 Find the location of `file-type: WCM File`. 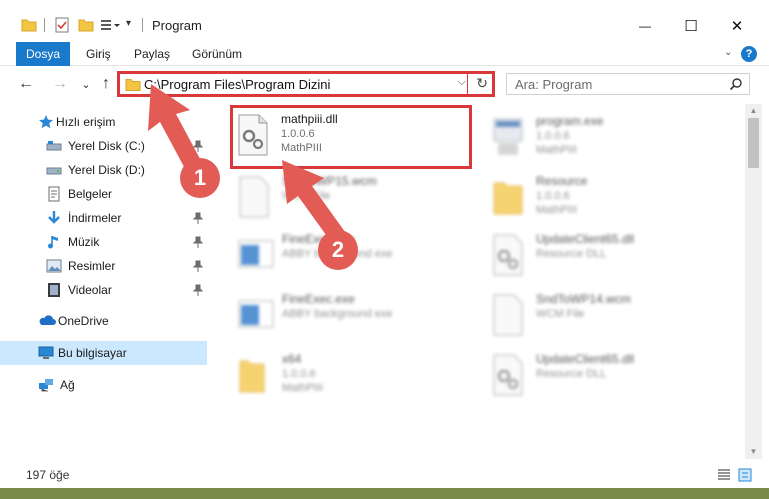

file-type: WCM File is located at coordinates (560, 314).